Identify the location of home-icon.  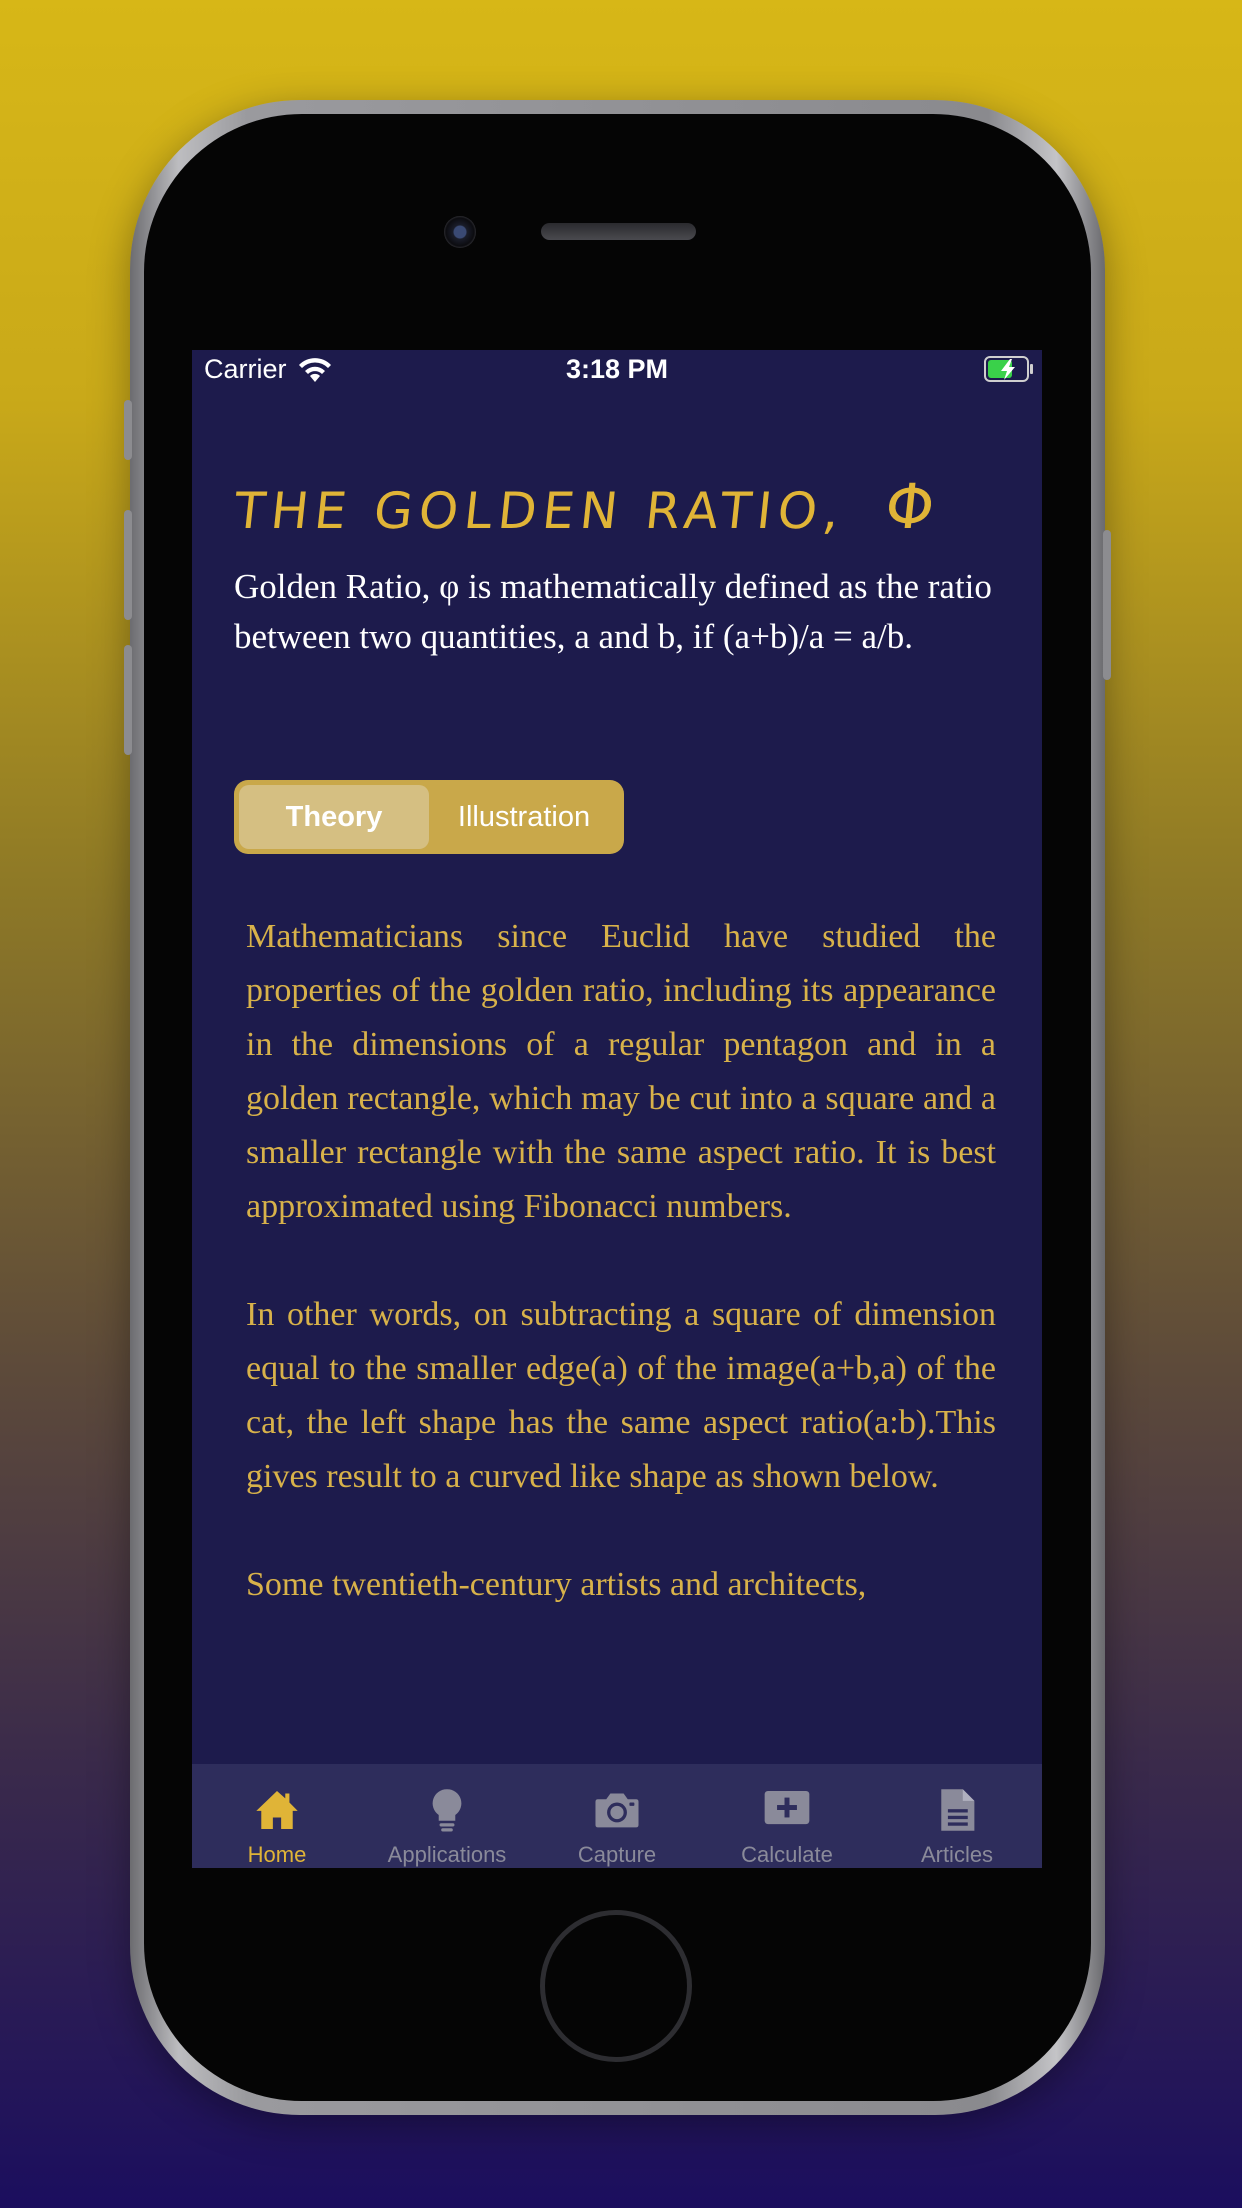
(277, 1810).